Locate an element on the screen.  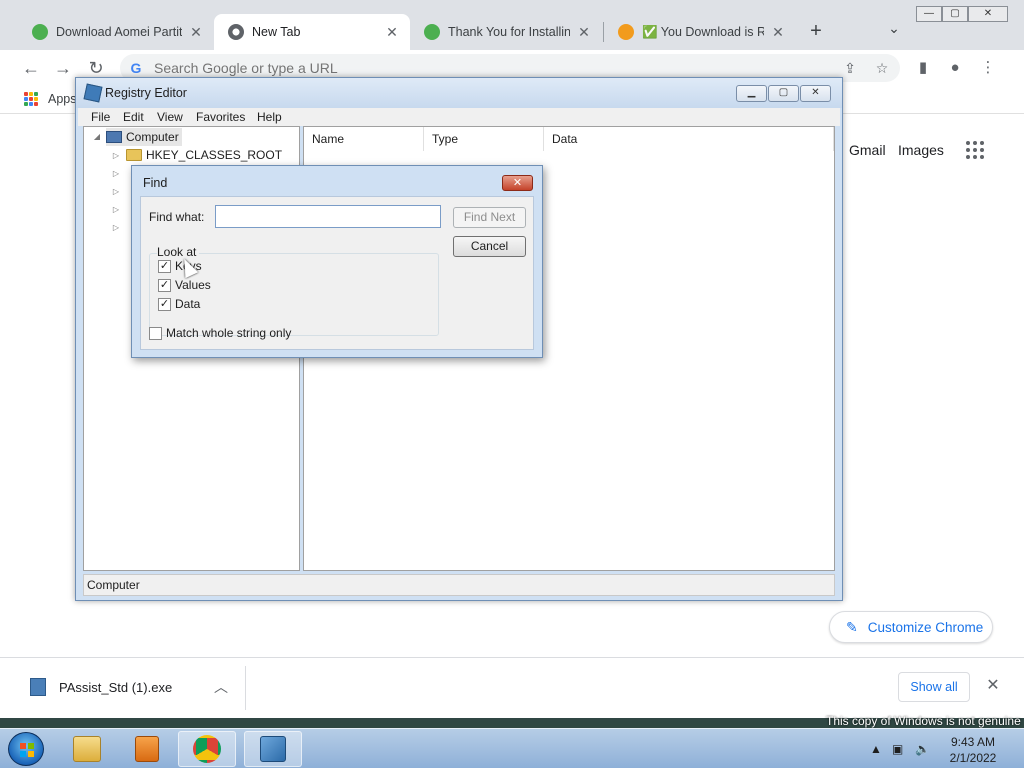
side-panel-icon: ▮ is located at coordinates (923, 68).